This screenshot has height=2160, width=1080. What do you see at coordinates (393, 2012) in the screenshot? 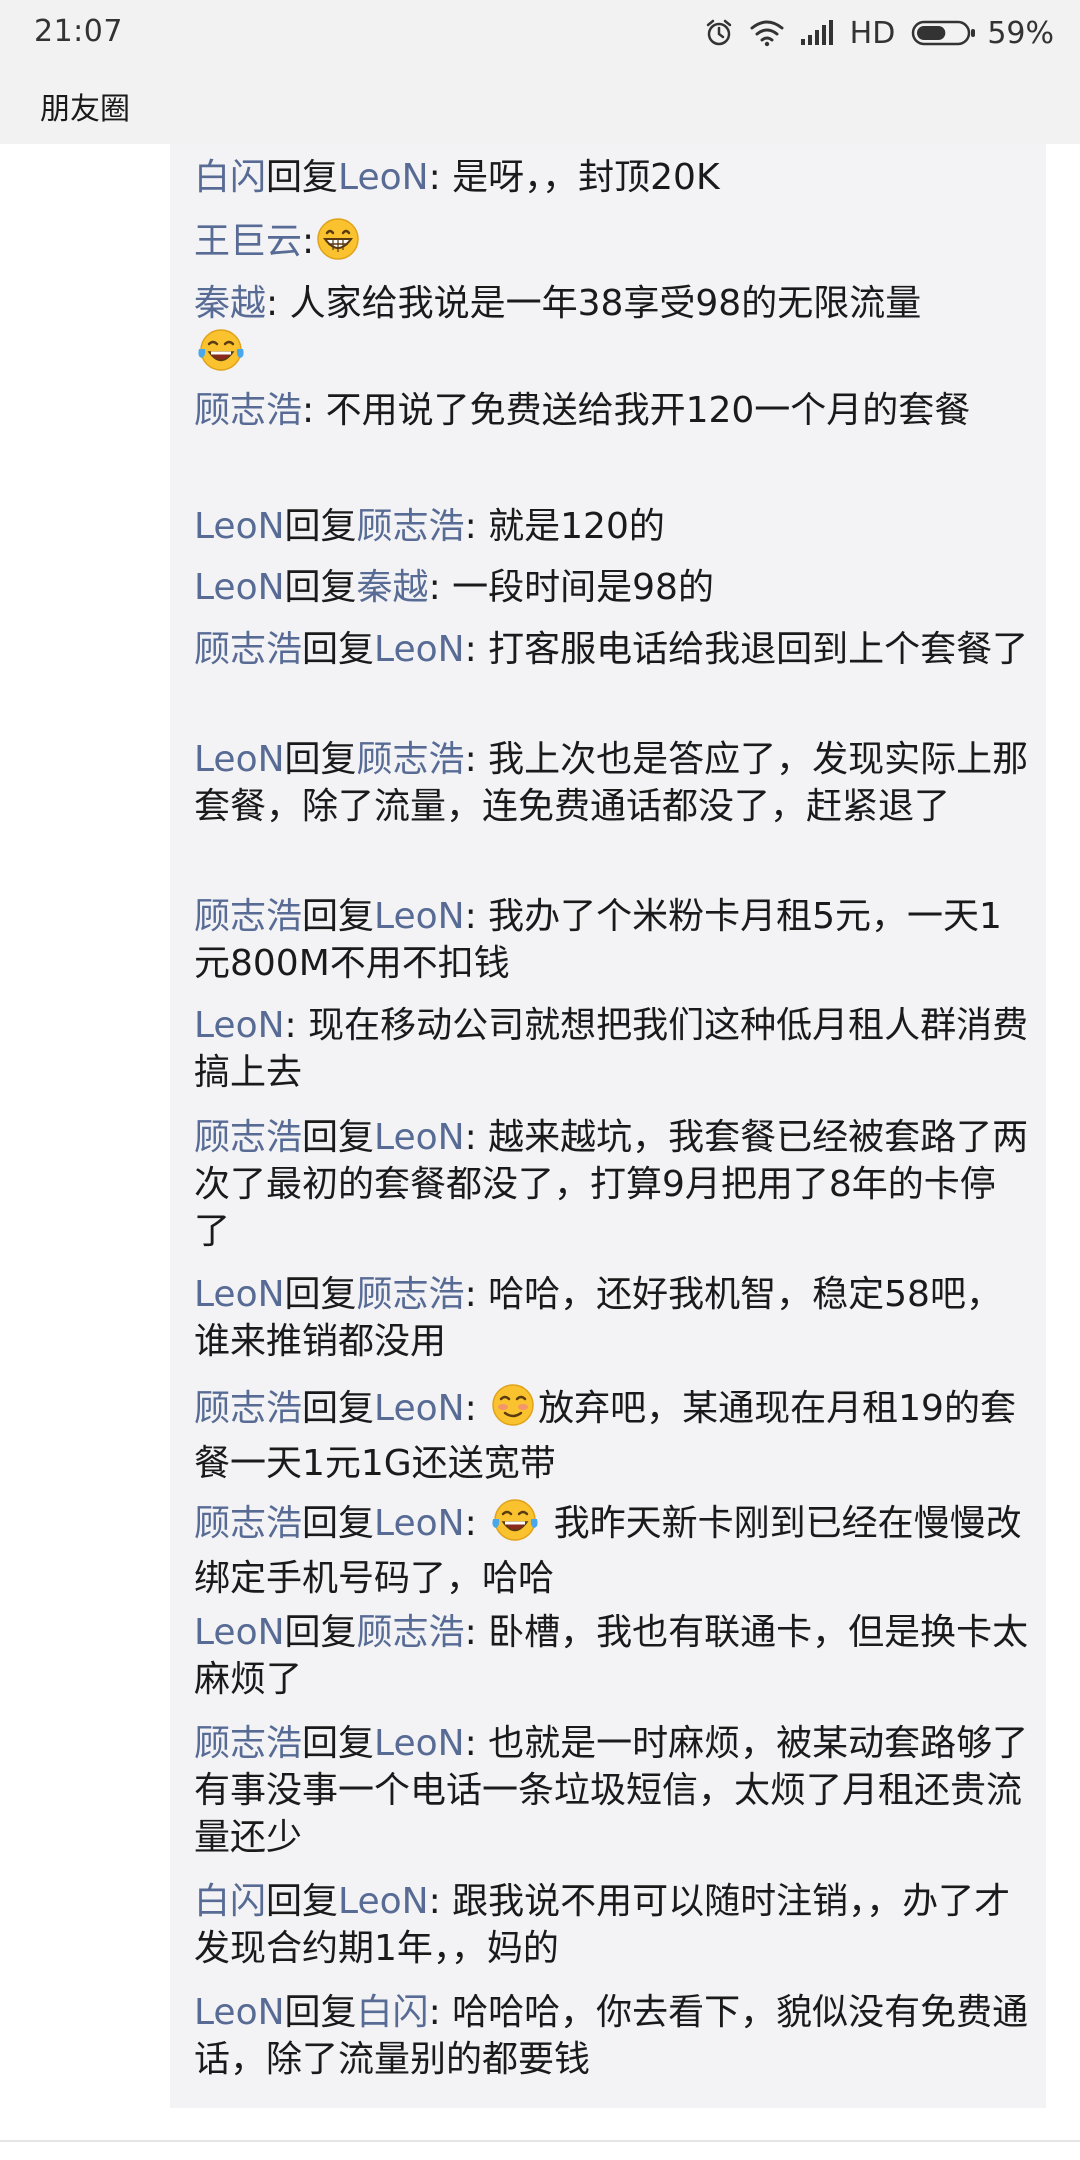
I see `reply-target: 白闪` at bounding box center [393, 2012].